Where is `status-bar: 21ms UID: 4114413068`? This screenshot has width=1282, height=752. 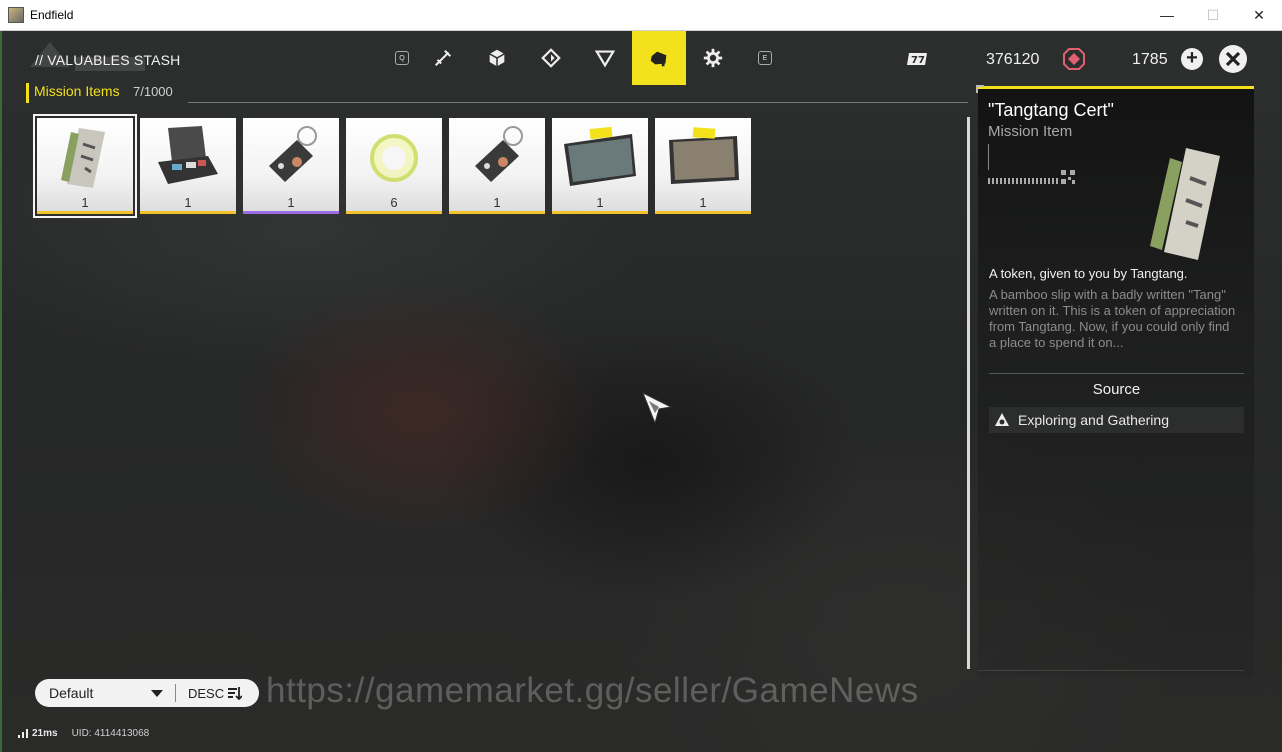 status-bar: 21ms UID: 4114413068 is located at coordinates (83, 733).